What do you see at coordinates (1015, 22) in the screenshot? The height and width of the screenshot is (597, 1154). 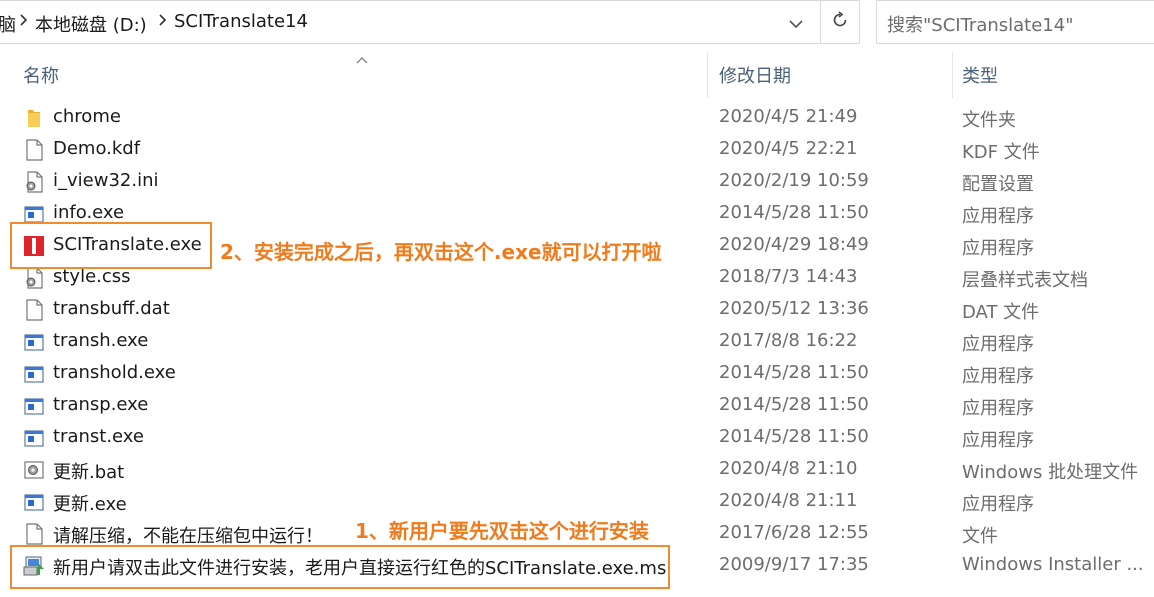 I see `search-input: 搜索"SCITranslate14"` at bounding box center [1015, 22].